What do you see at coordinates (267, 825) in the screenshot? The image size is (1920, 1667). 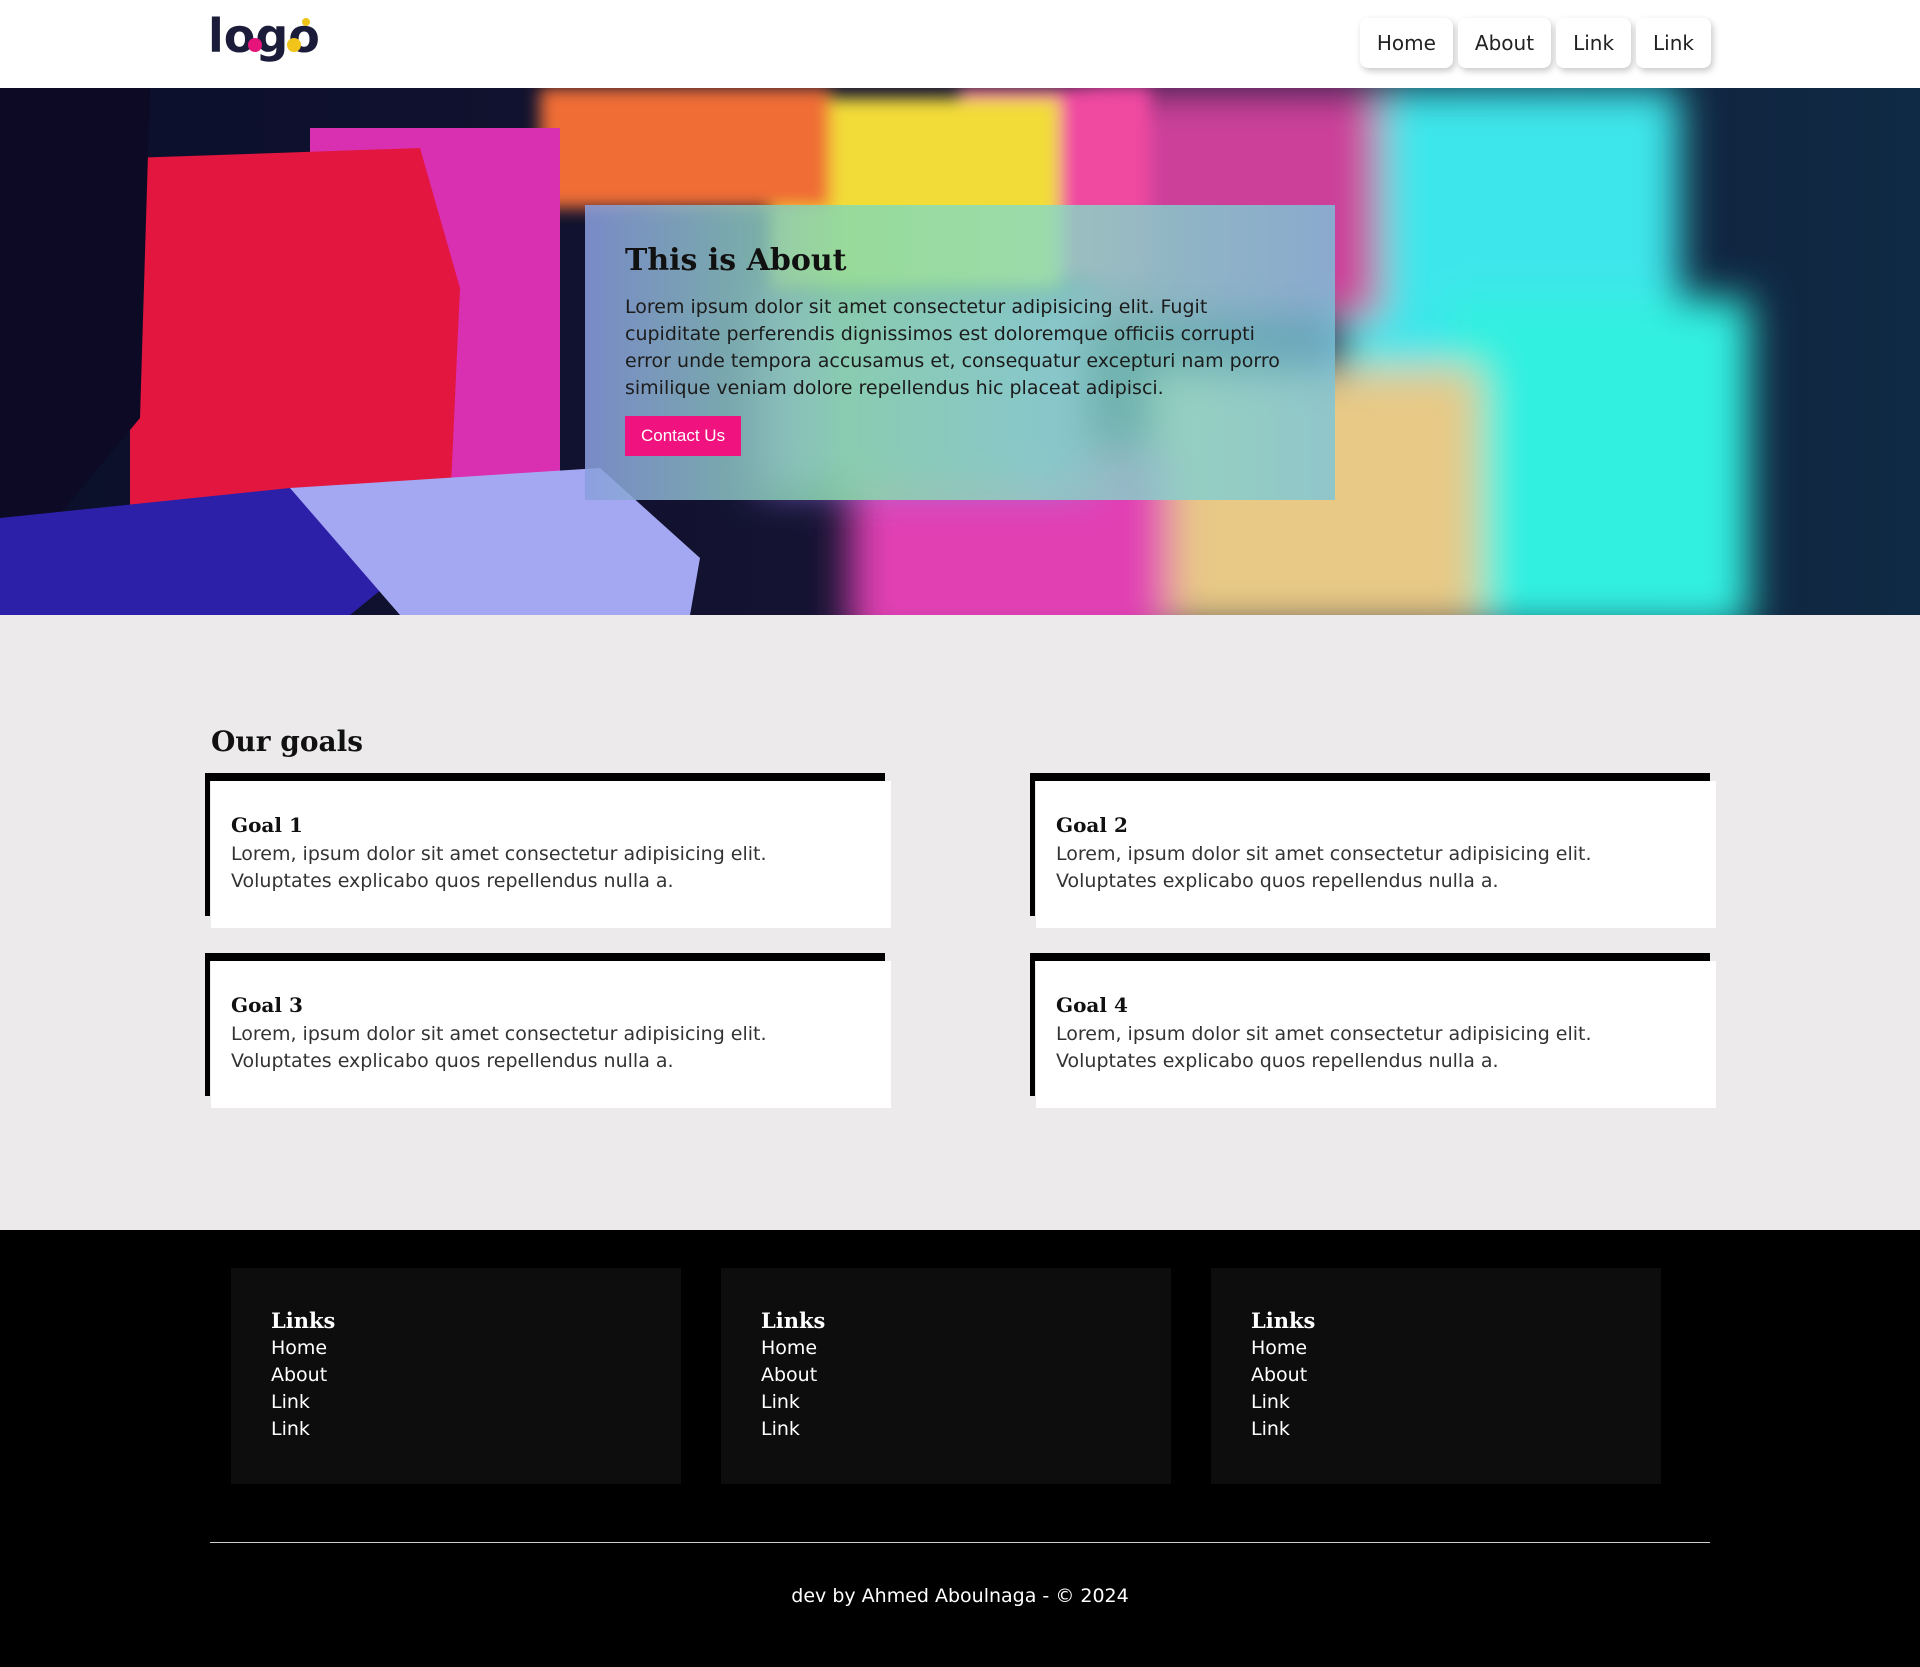 I see `goal-title: Goal 1` at bounding box center [267, 825].